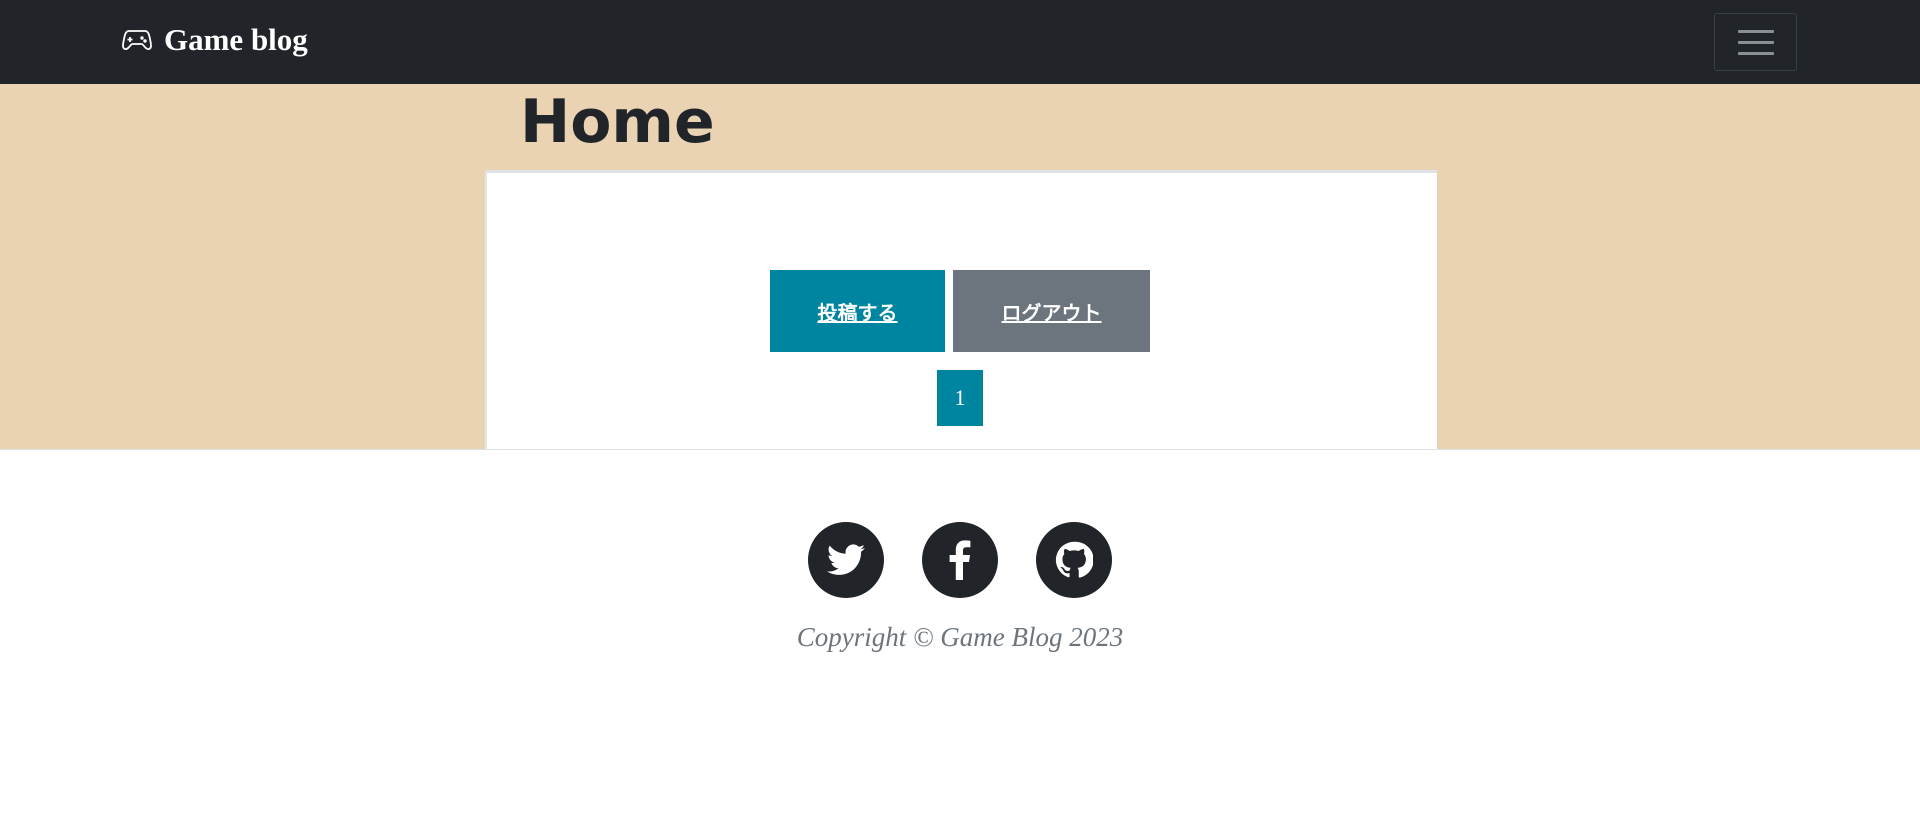  Describe the element at coordinates (960, 449) in the screenshot. I see `divider` at that location.